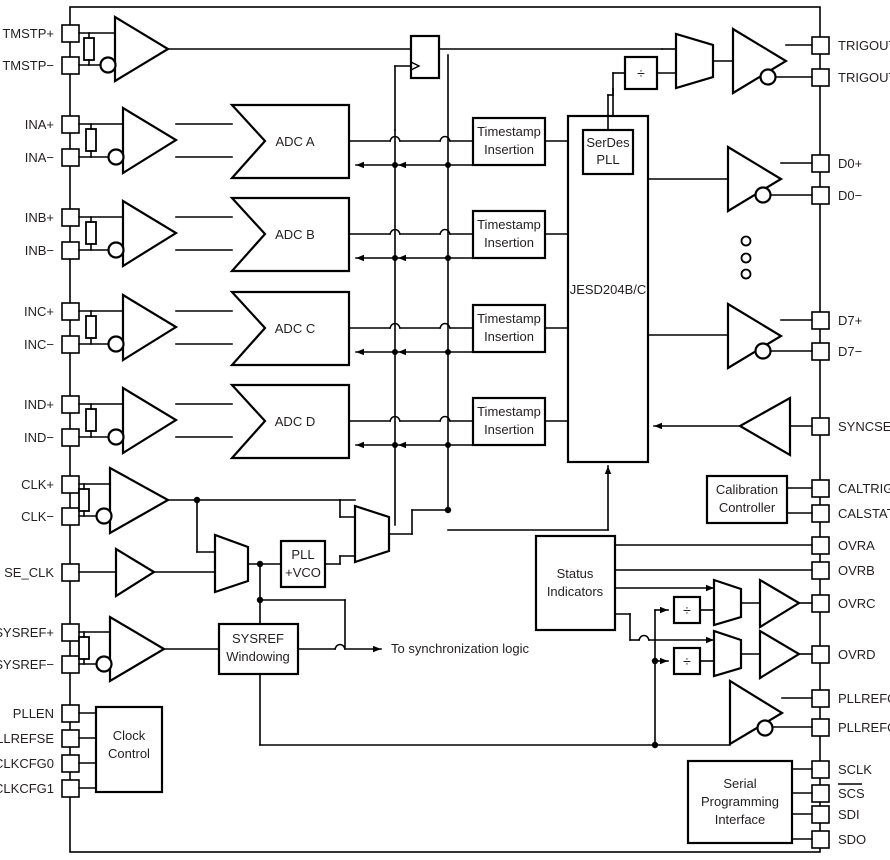 The image size is (890, 860). What do you see at coordinates (838, 793) in the screenshot?
I see `pin-scs: SCS` at bounding box center [838, 793].